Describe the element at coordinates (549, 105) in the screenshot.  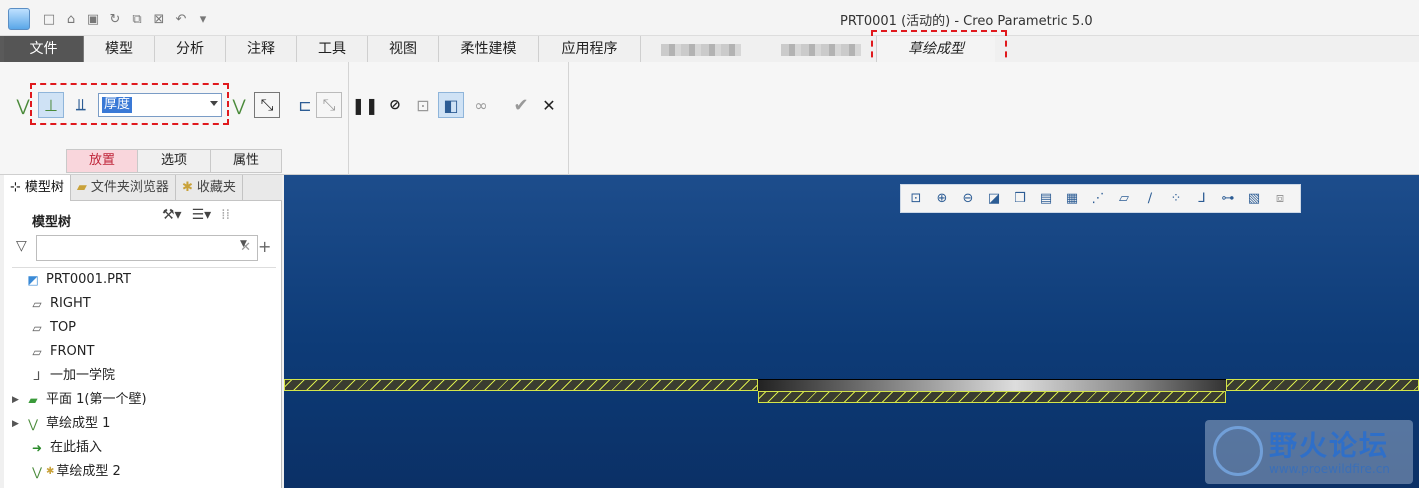
I see `close-icon: ✕` at that location.